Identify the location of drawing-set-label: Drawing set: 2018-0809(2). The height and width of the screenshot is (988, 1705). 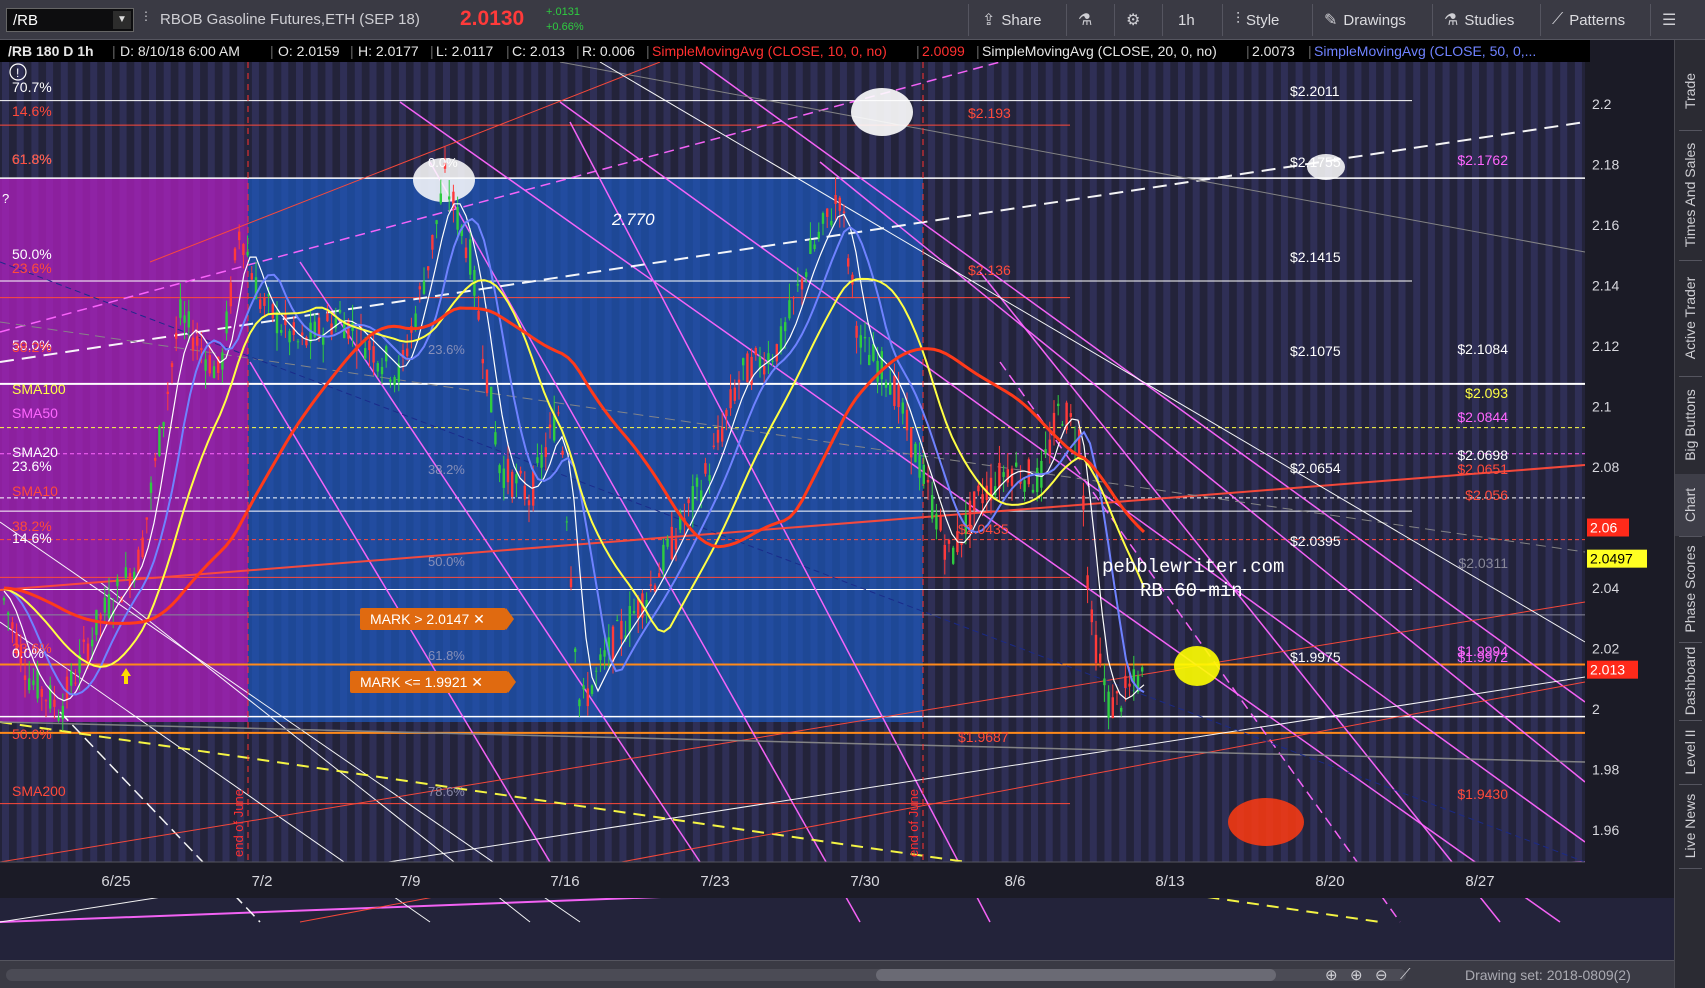
(1548, 975).